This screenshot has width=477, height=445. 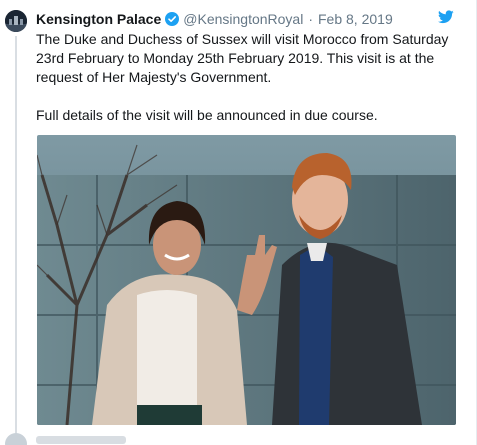 What do you see at coordinates (81, 440) in the screenshot?
I see `next-tweet-name-placeholder` at bounding box center [81, 440].